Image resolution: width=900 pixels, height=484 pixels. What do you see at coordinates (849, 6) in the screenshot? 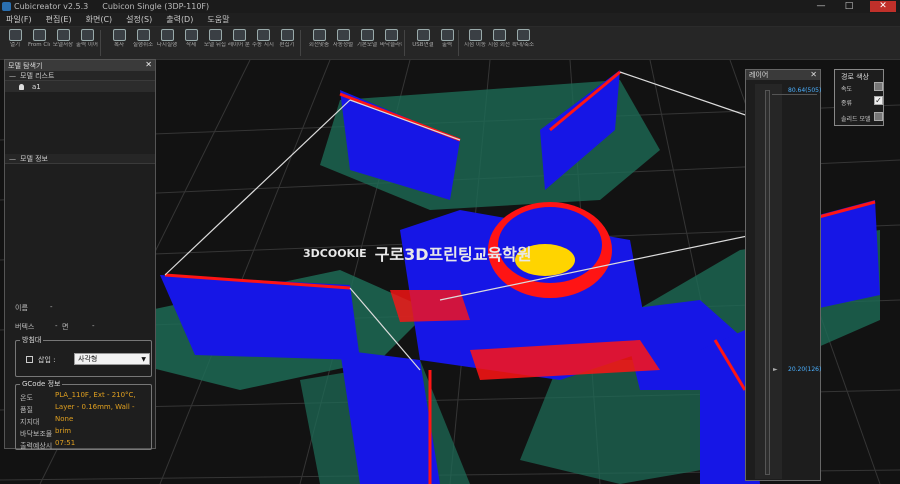
I see `maximize-button: □` at bounding box center [849, 6].